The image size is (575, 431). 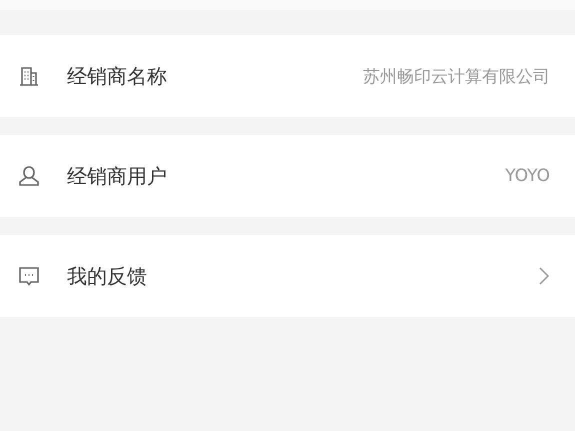 I want to click on message-icon, so click(x=29, y=276).